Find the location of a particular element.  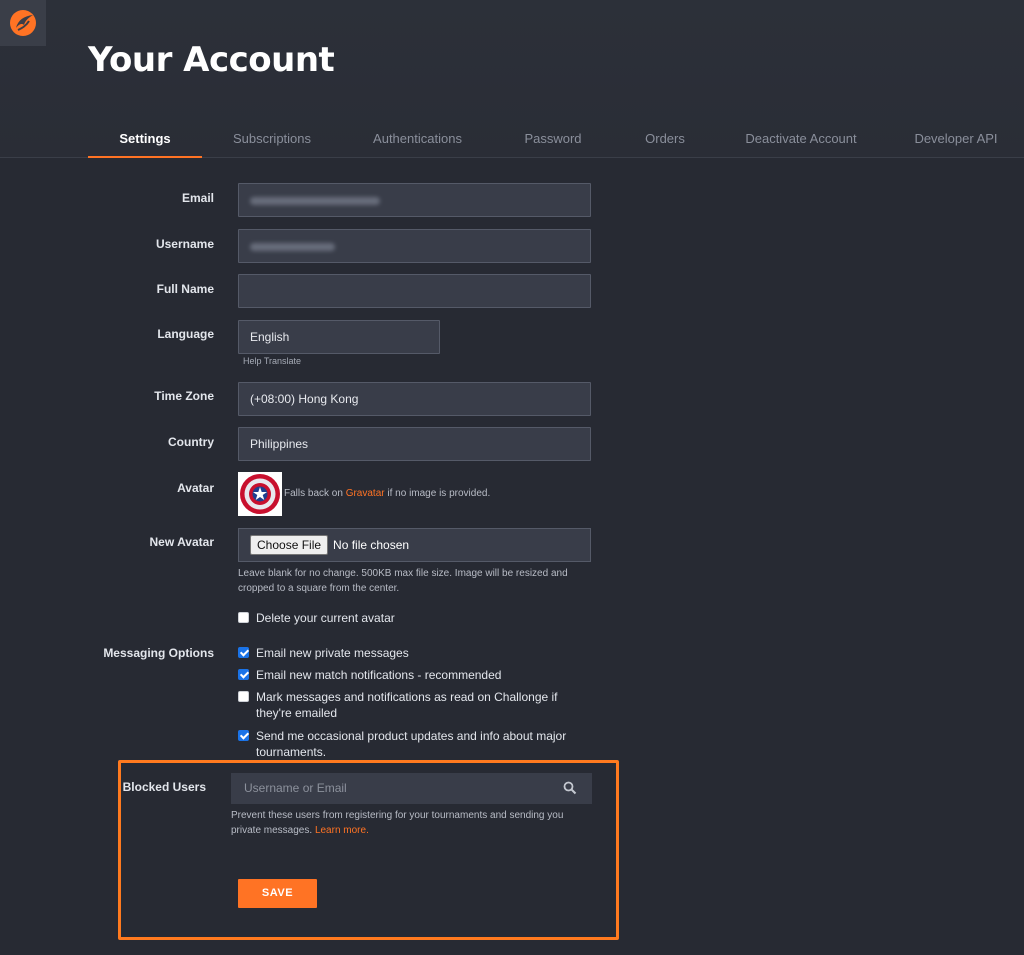

language-select: English is located at coordinates (339, 337).